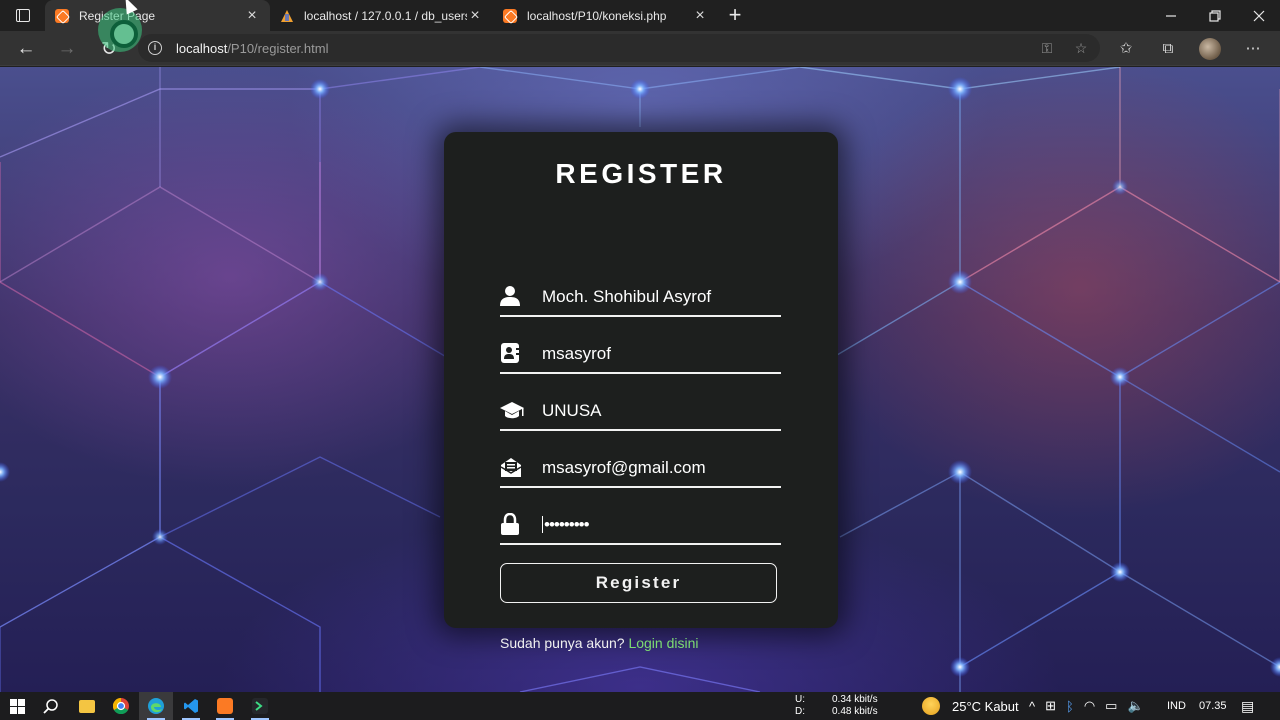 The width and height of the screenshot is (1280, 720). What do you see at coordinates (640, 412) in the screenshot?
I see `university-field: UNUSA` at bounding box center [640, 412].